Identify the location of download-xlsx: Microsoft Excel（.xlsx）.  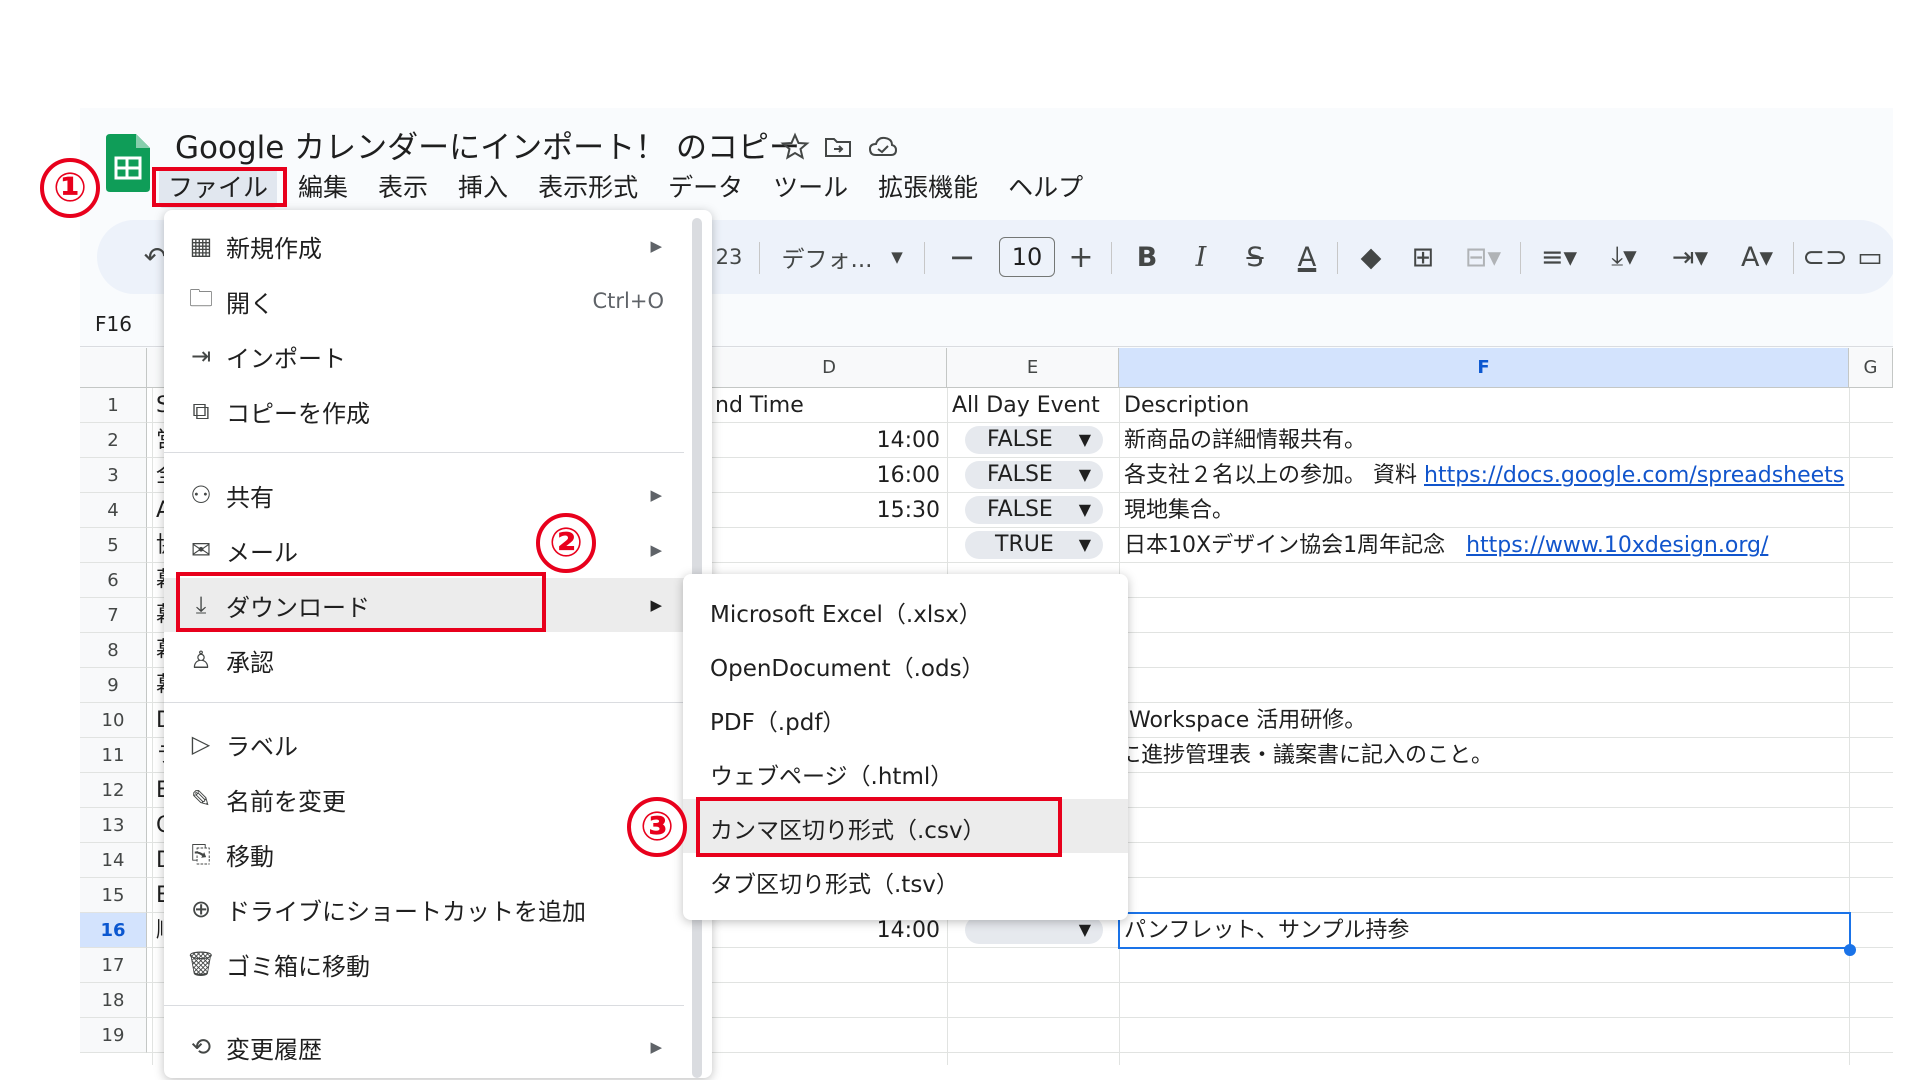
(905, 610).